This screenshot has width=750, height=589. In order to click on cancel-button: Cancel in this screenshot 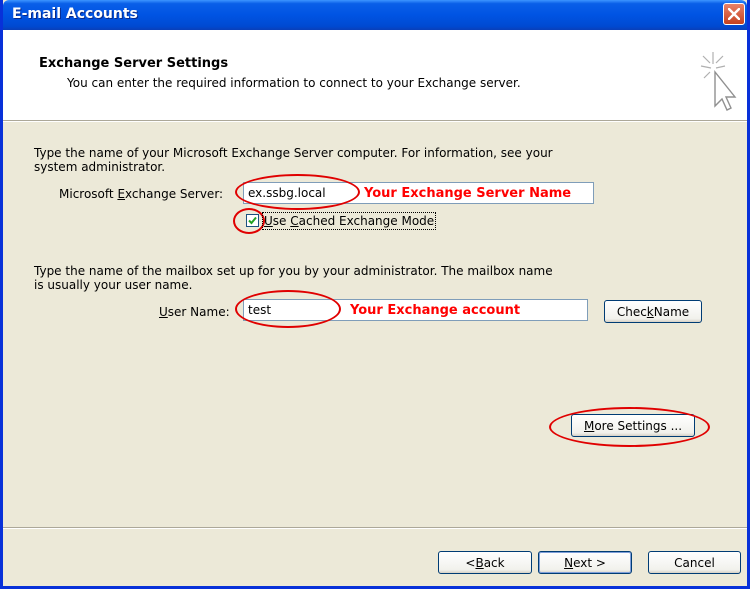, I will do `click(694, 562)`.